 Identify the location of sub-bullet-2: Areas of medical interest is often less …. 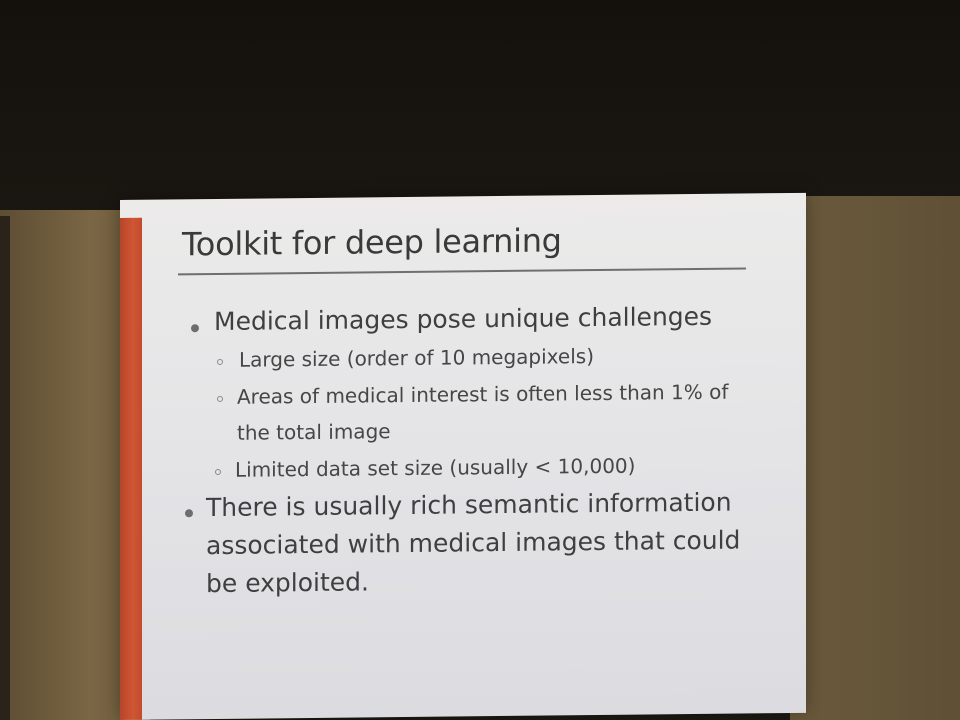
(483, 412).